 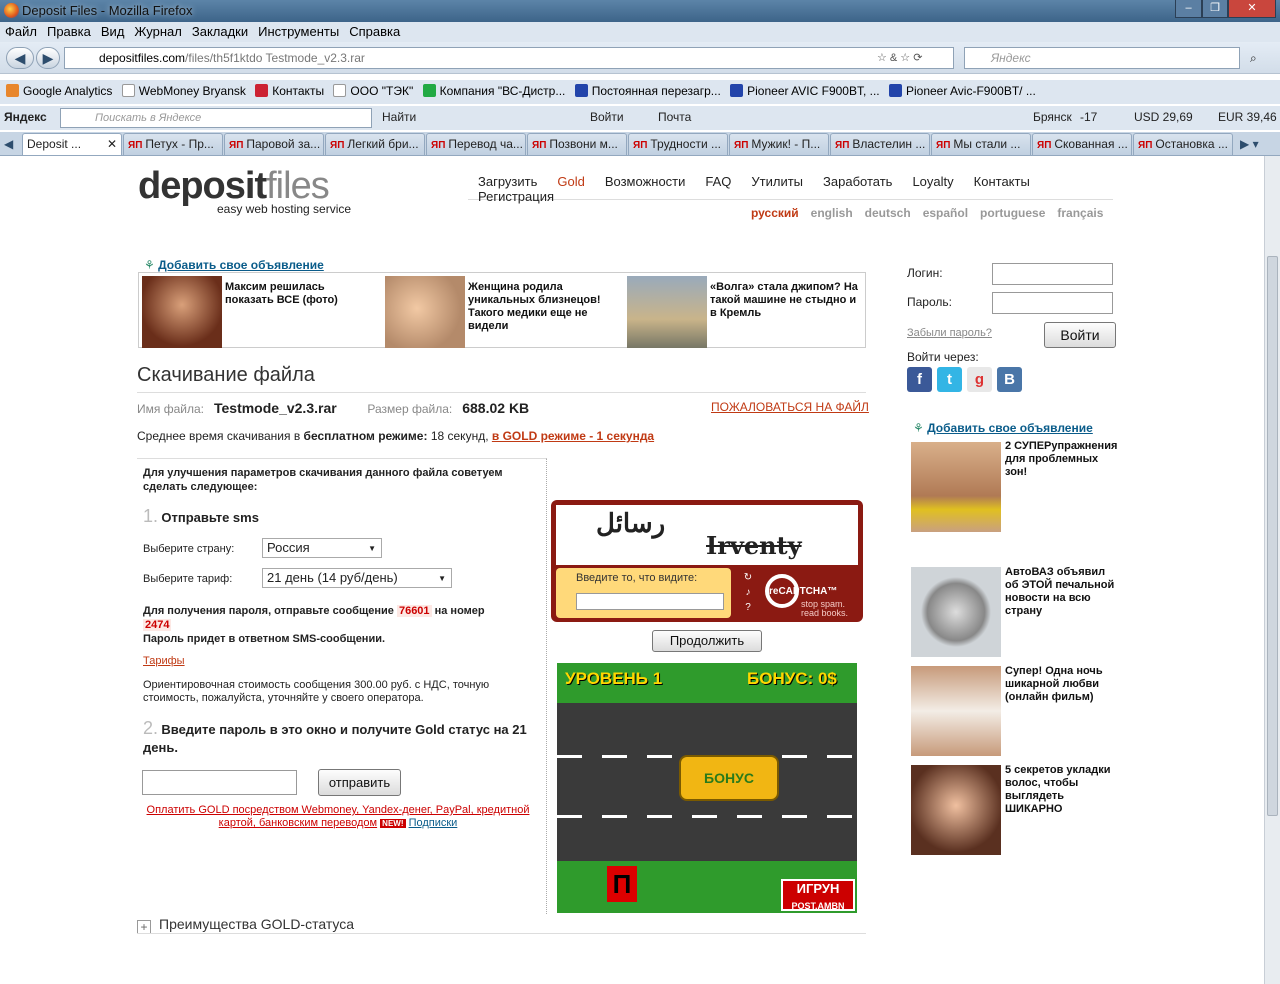 What do you see at coordinates (59, 91) in the screenshot?
I see `bookmark-item: Google Analytics` at bounding box center [59, 91].